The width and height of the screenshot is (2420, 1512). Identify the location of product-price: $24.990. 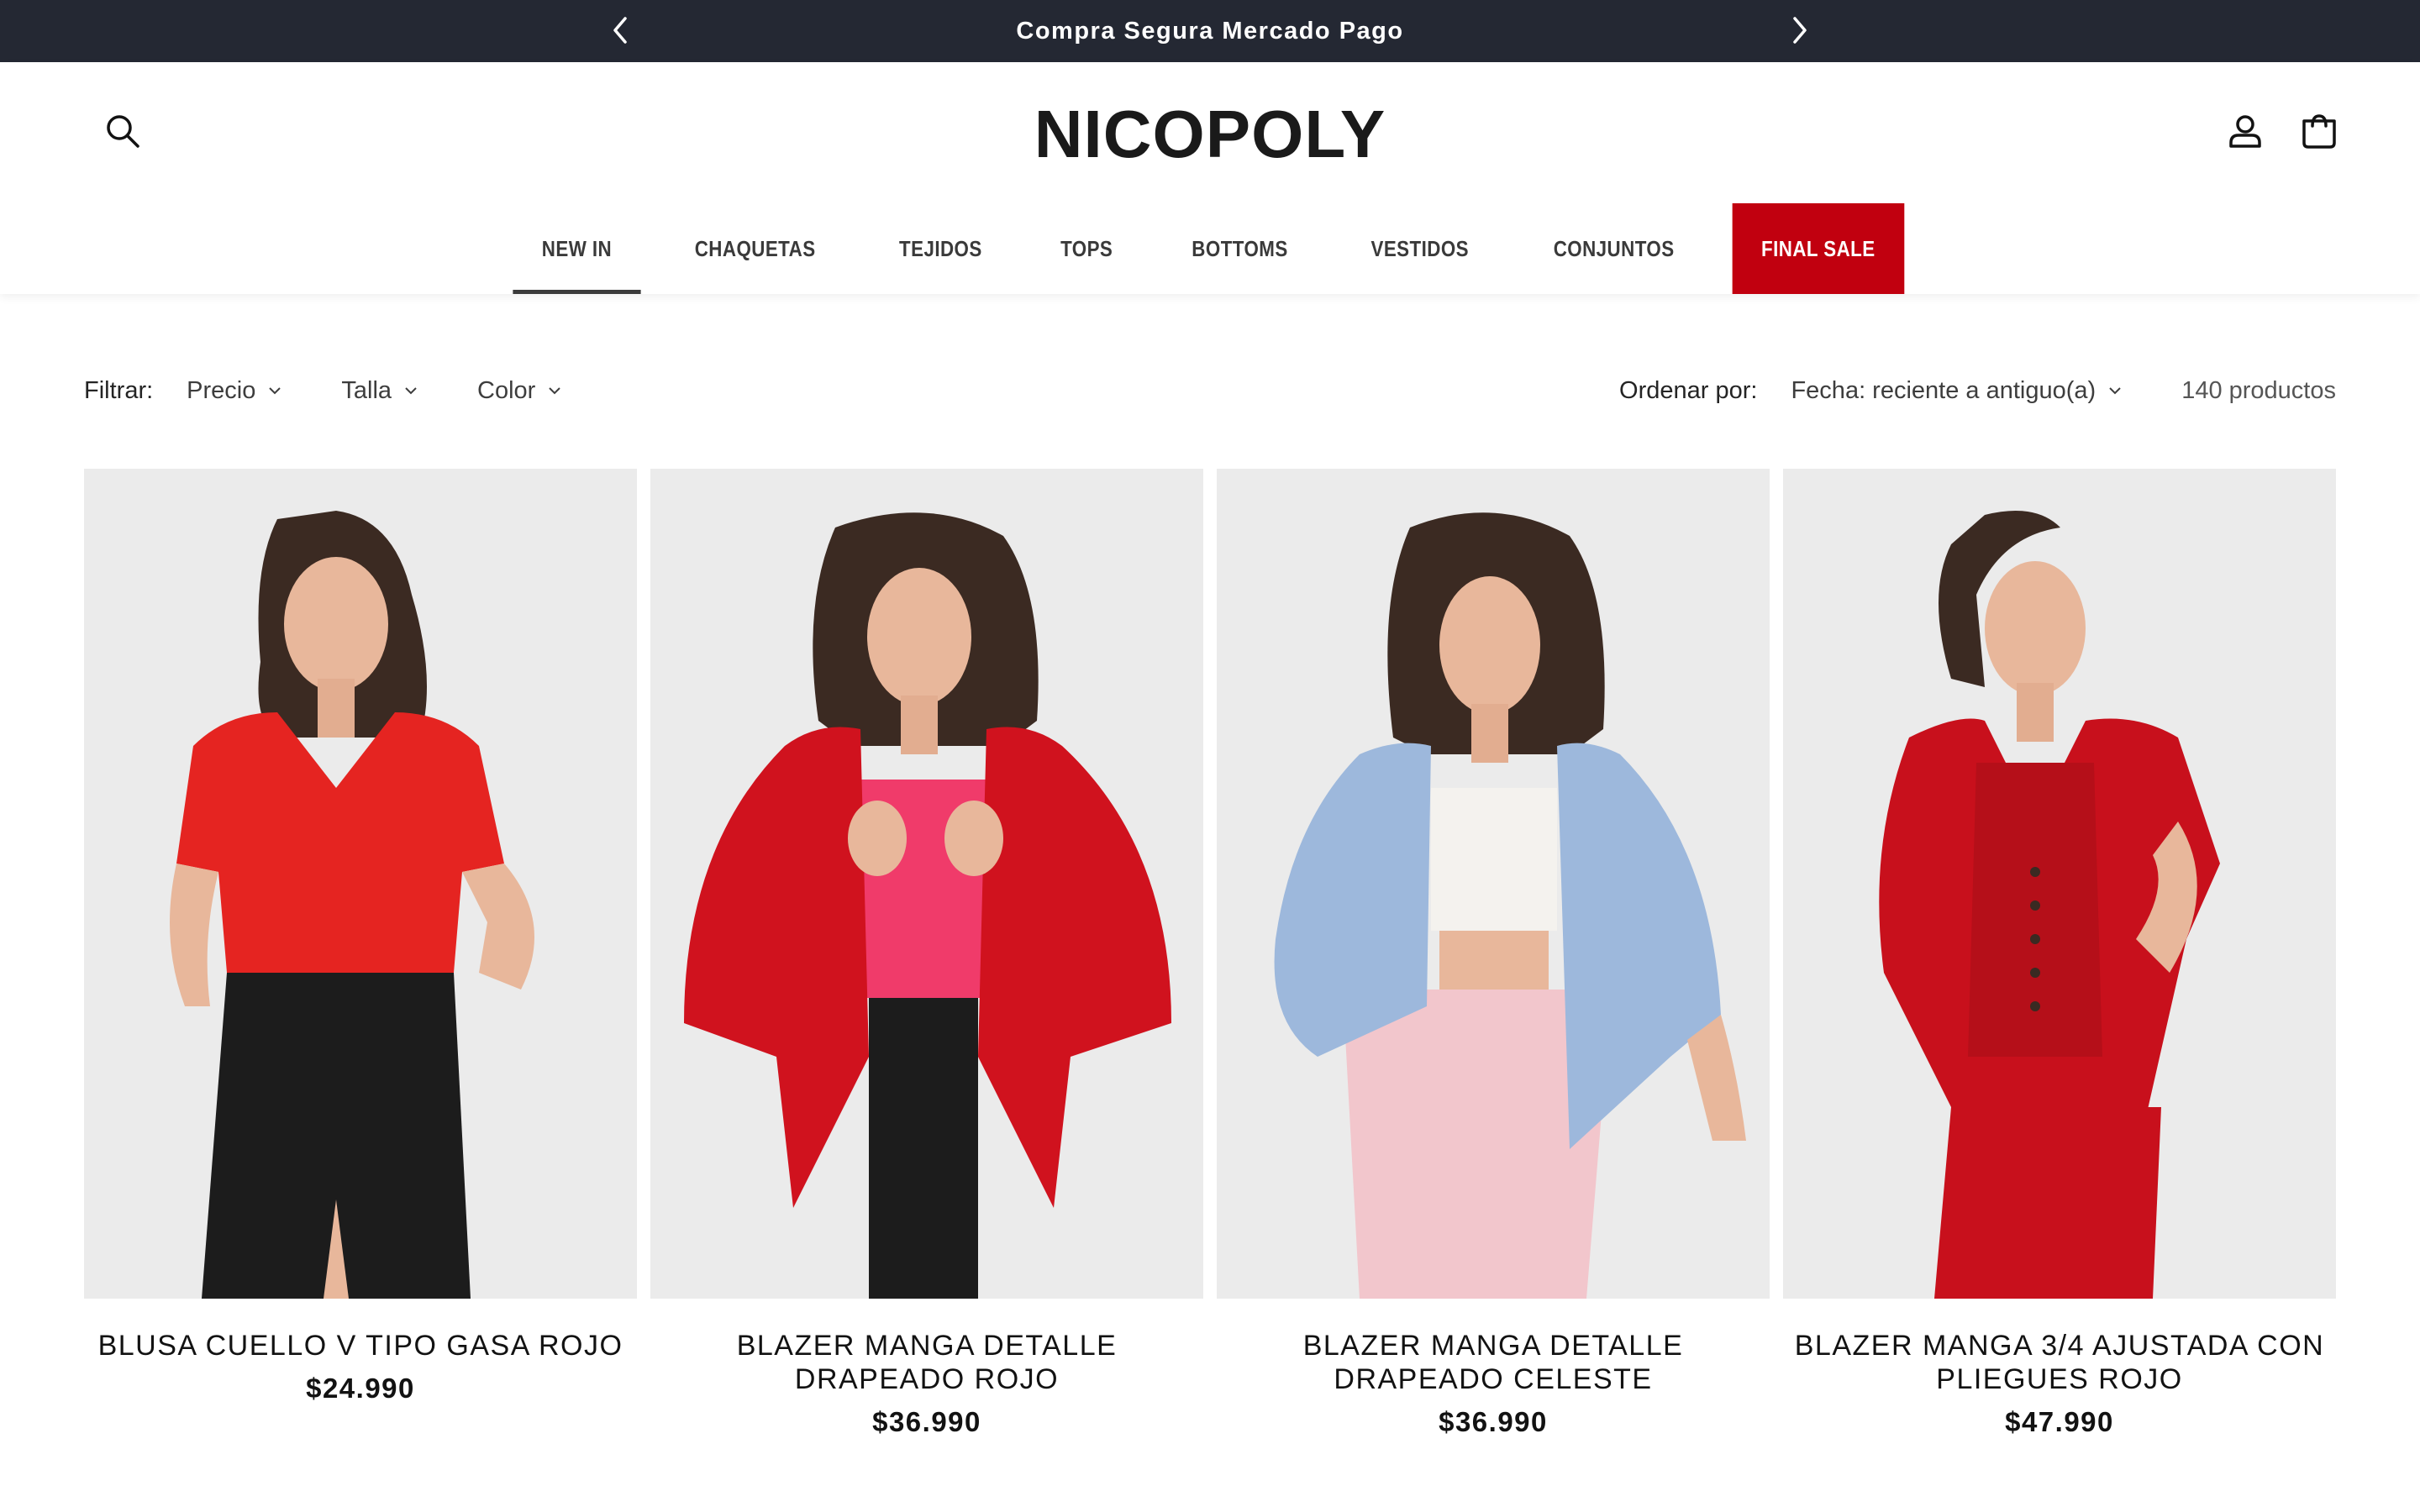
(360, 1388).